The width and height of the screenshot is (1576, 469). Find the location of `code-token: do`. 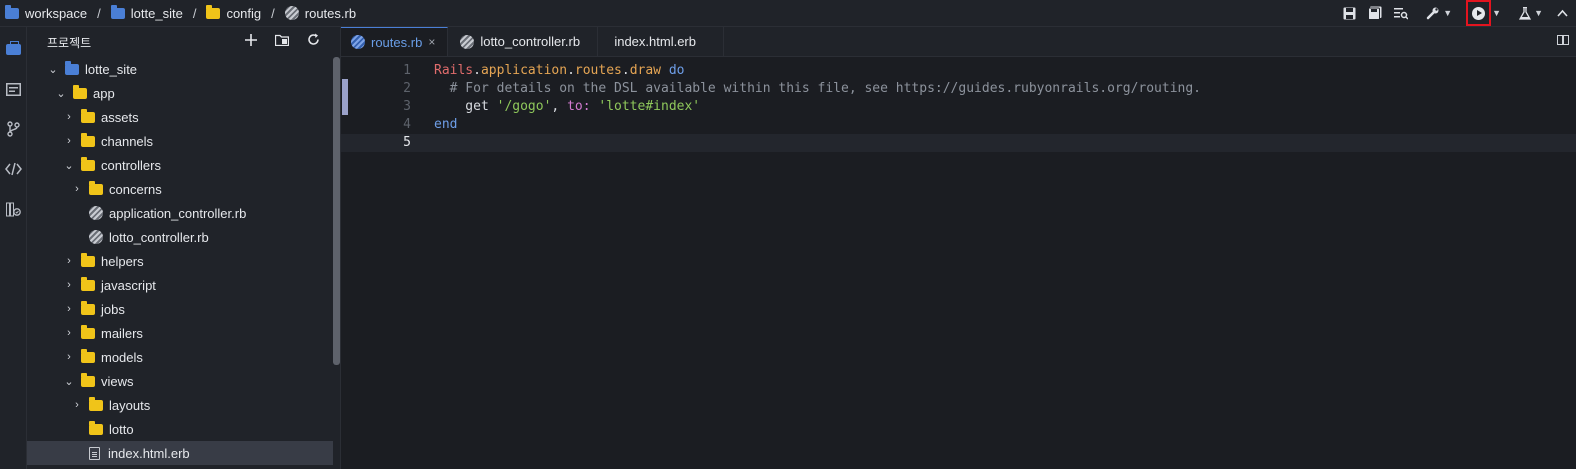

code-token: do is located at coordinates (676, 70).